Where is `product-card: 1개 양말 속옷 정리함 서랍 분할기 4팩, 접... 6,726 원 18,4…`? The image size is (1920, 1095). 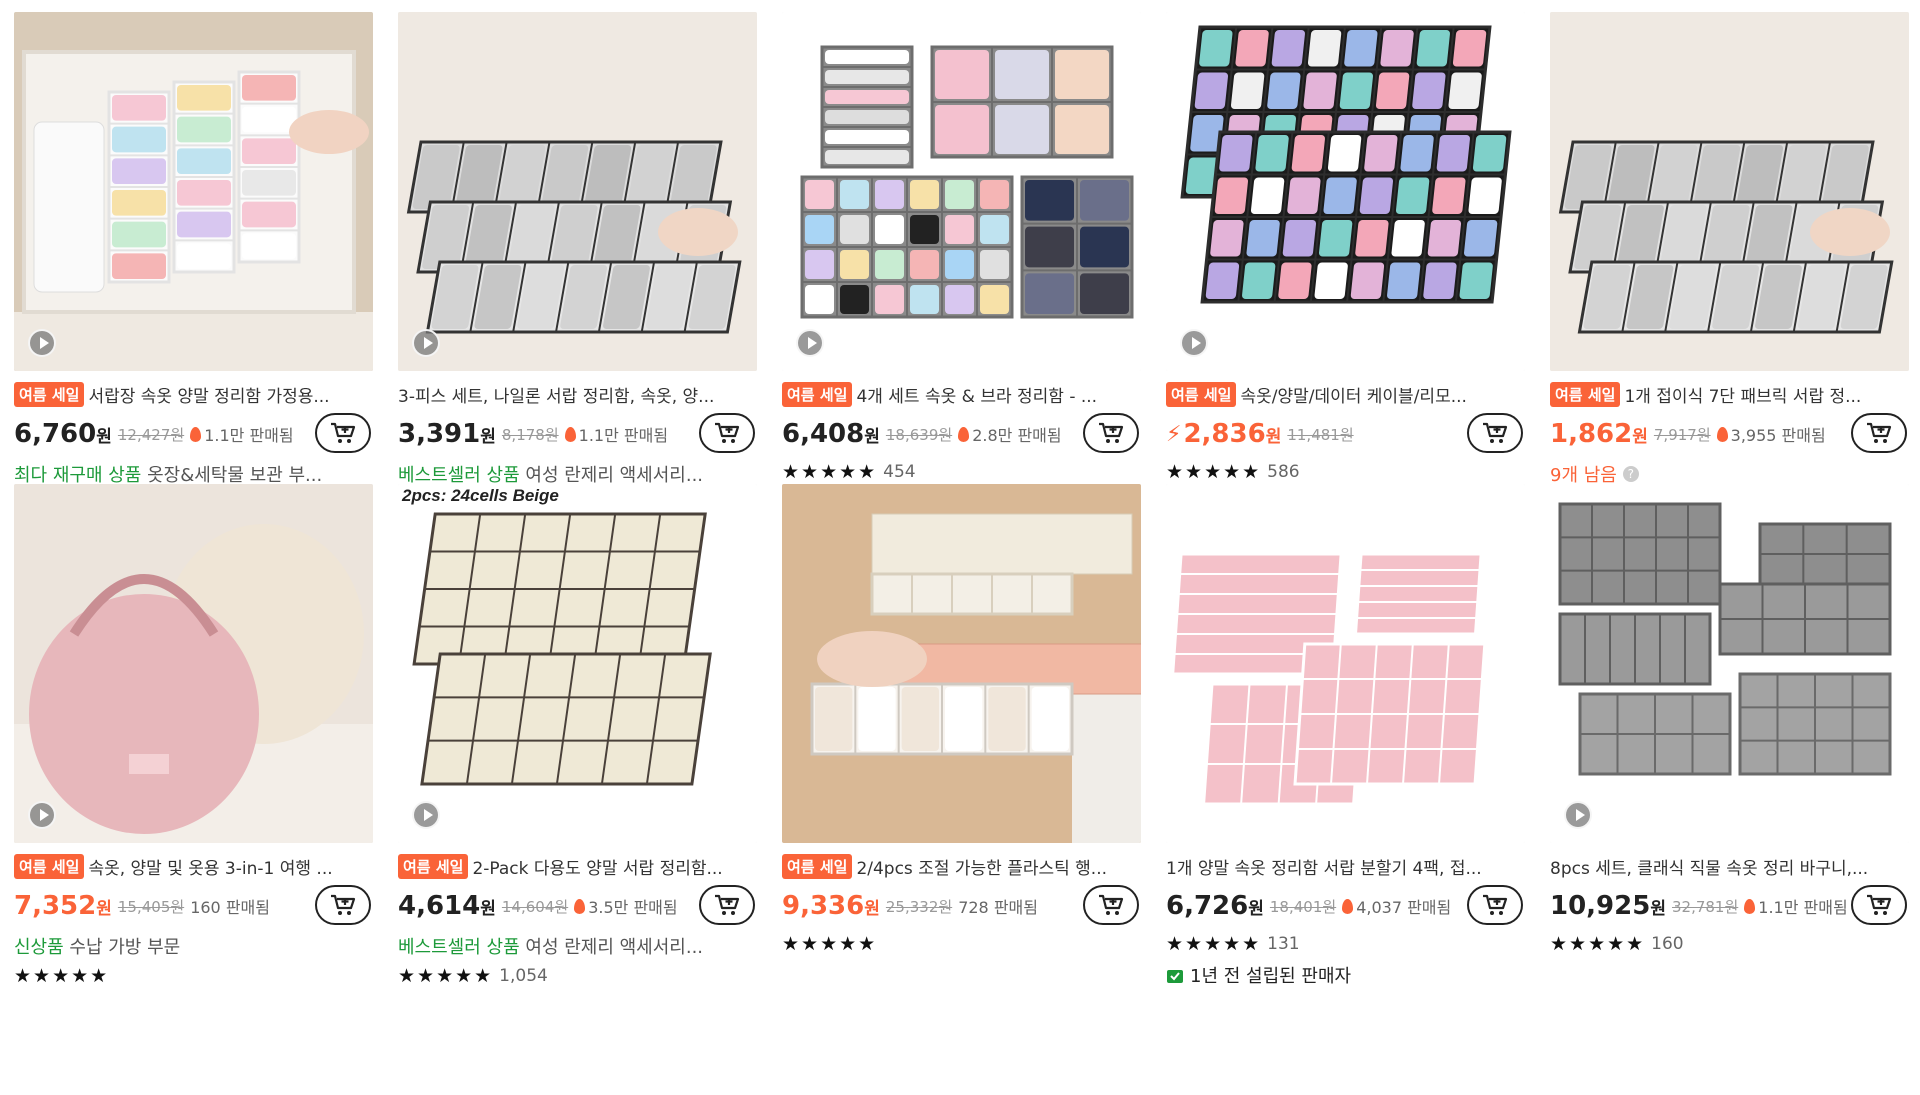 product-card: 1개 양말 속옷 정리함 서랍 분할기 4팩, 접... 6,726 원 18,4… is located at coordinates (1345, 774).